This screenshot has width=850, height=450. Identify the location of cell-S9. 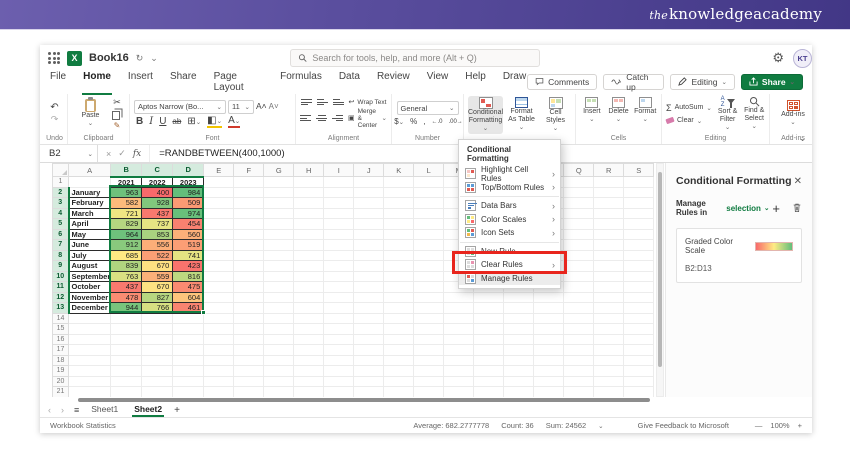
(639, 266).